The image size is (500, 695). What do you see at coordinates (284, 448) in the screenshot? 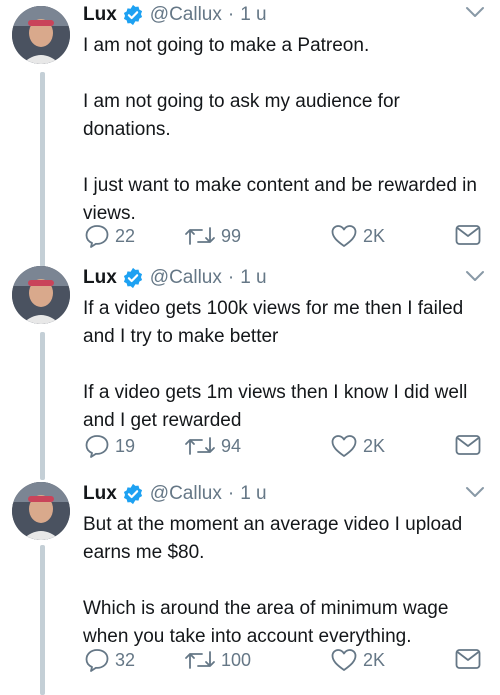
I see `tweet-actions: 19 94 2K` at bounding box center [284, 448].